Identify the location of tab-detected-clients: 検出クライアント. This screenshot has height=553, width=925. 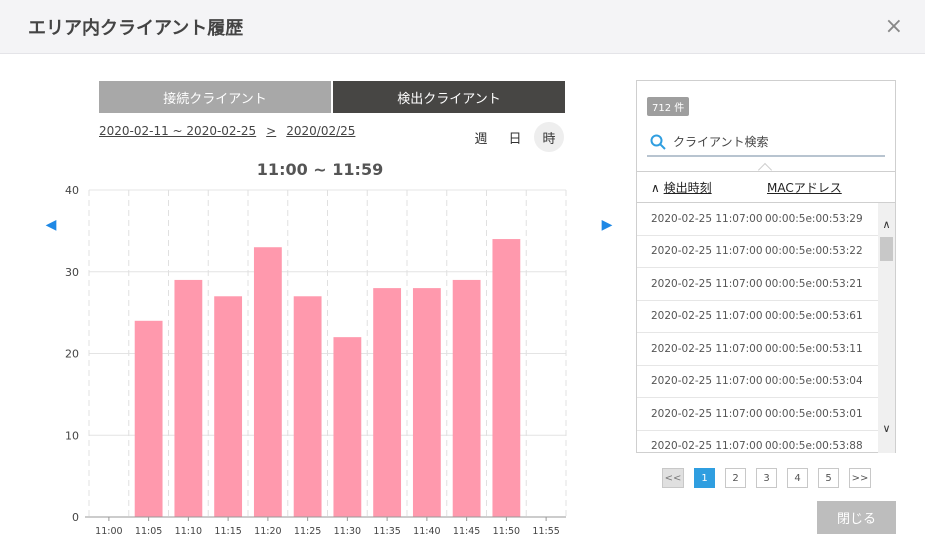
(449, 97).